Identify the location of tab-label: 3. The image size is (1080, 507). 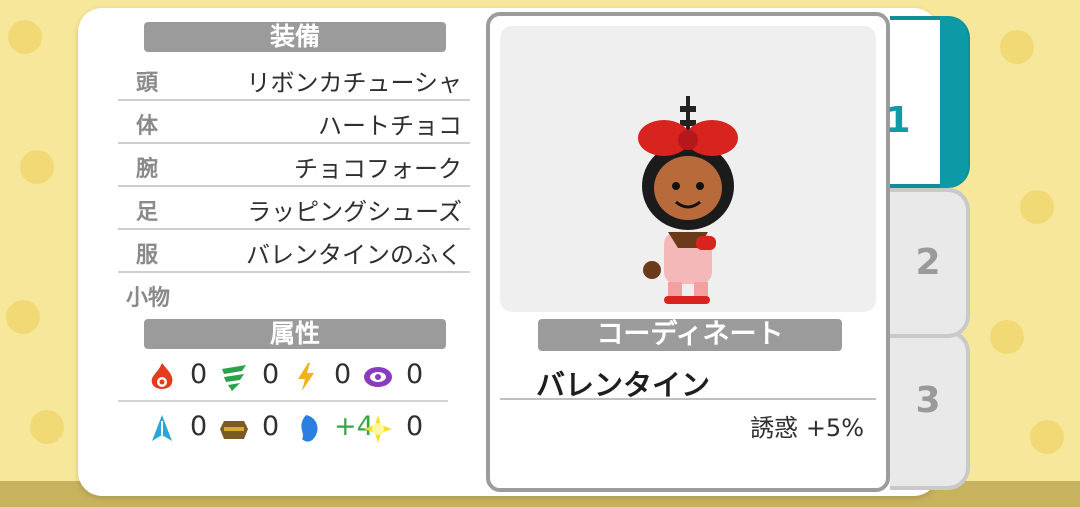
(928, 400).